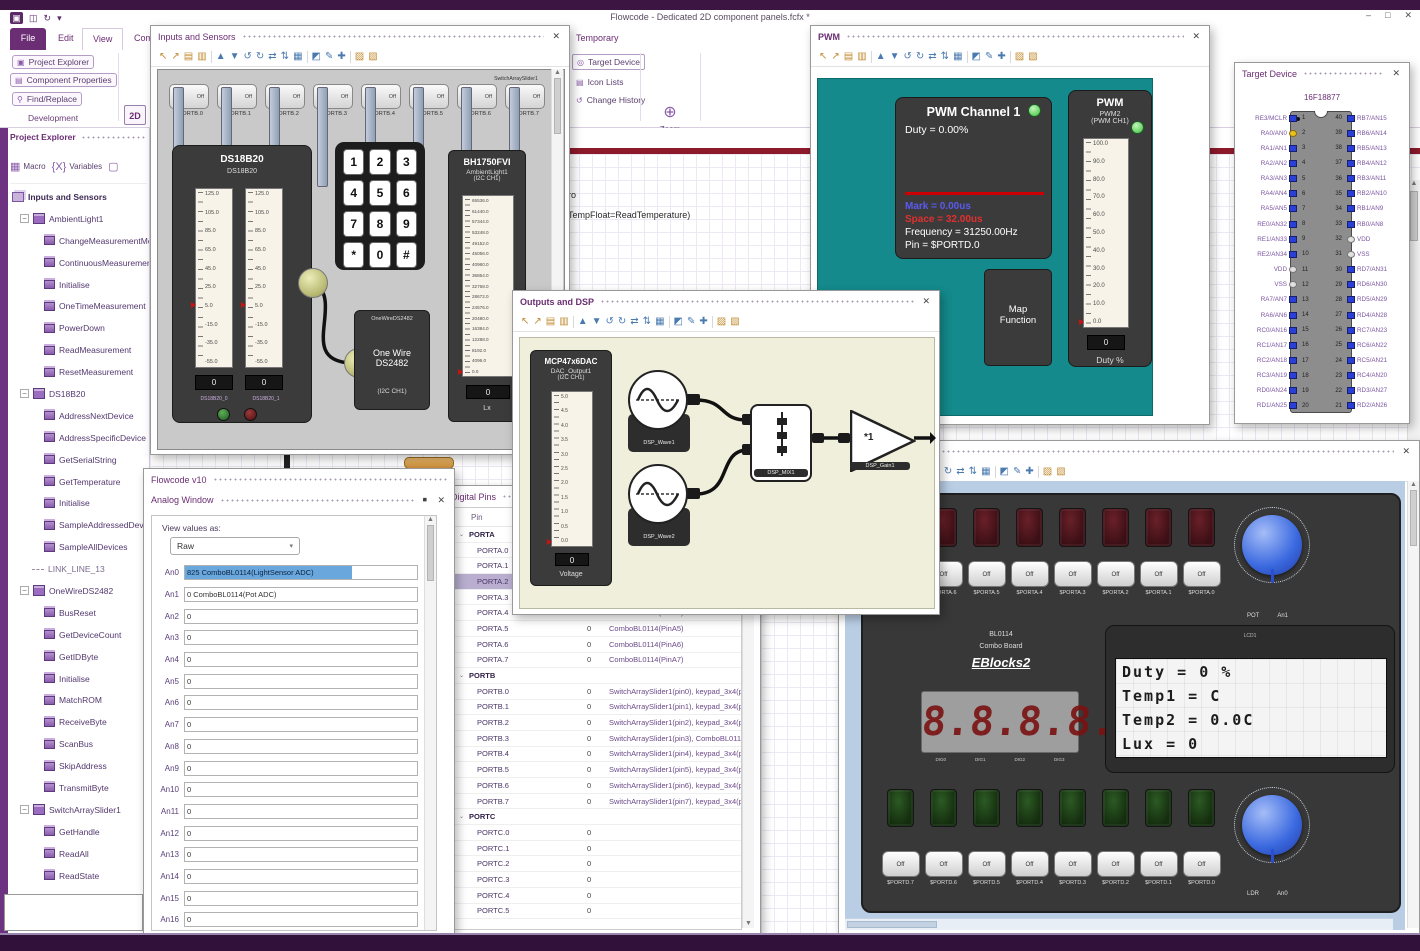 This screenshot has height=951, width=1420. I want to click on switch-knob, so click(322, 137).